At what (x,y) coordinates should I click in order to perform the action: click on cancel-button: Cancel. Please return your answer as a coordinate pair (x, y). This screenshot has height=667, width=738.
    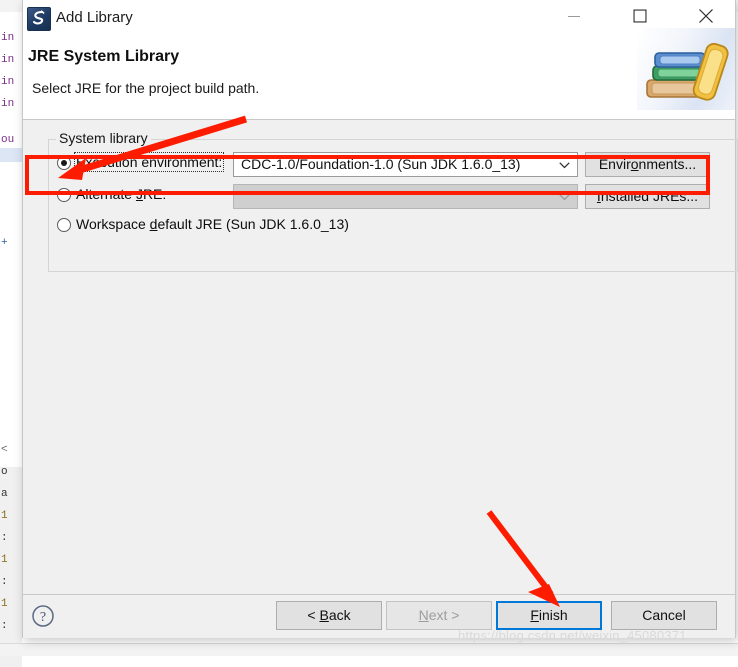
    Looking at the image, I should click on (664, 615).